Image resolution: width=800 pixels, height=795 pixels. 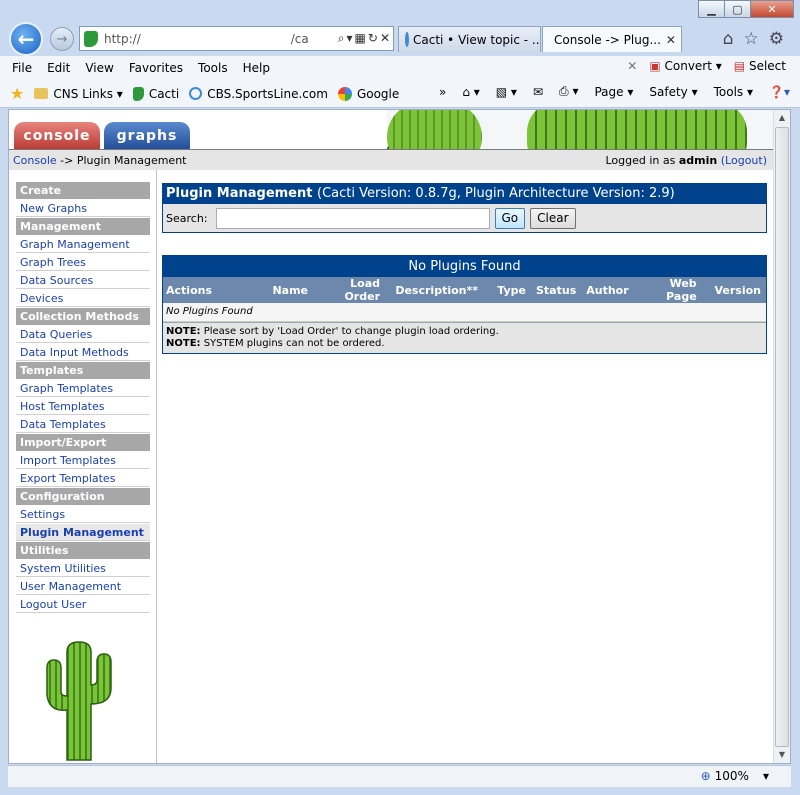 I want to click on vertical-scrollbar: ▲ ▼, so click(x=781, y=436).